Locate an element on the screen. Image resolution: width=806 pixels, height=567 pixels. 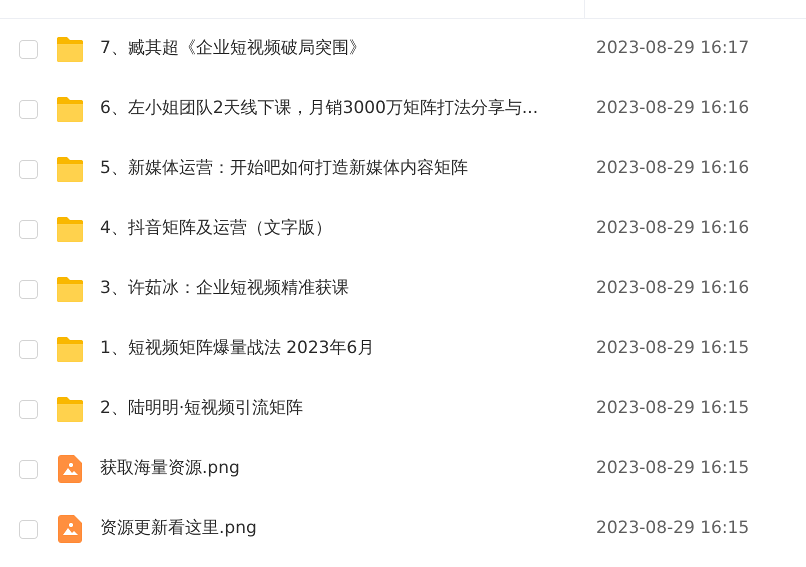
file-name: 2、陆明明·短视频引流矩阵 is located at coordinates (330, 409).